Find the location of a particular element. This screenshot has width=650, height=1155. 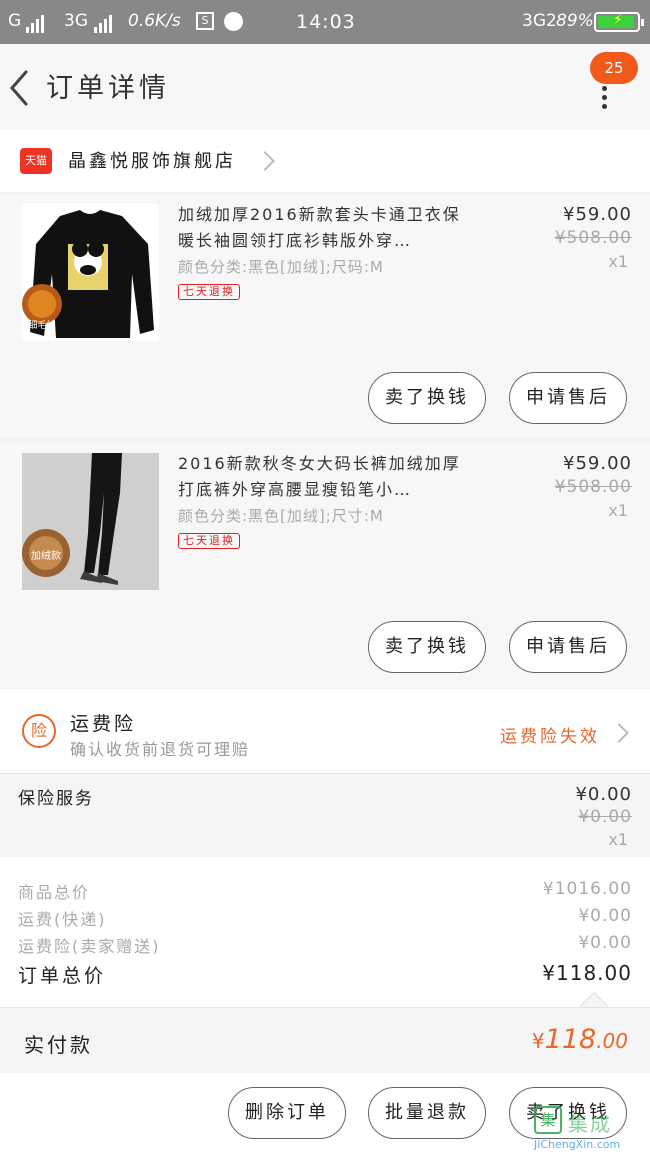

back-arrow-icon is located at coordinates (22, 88).